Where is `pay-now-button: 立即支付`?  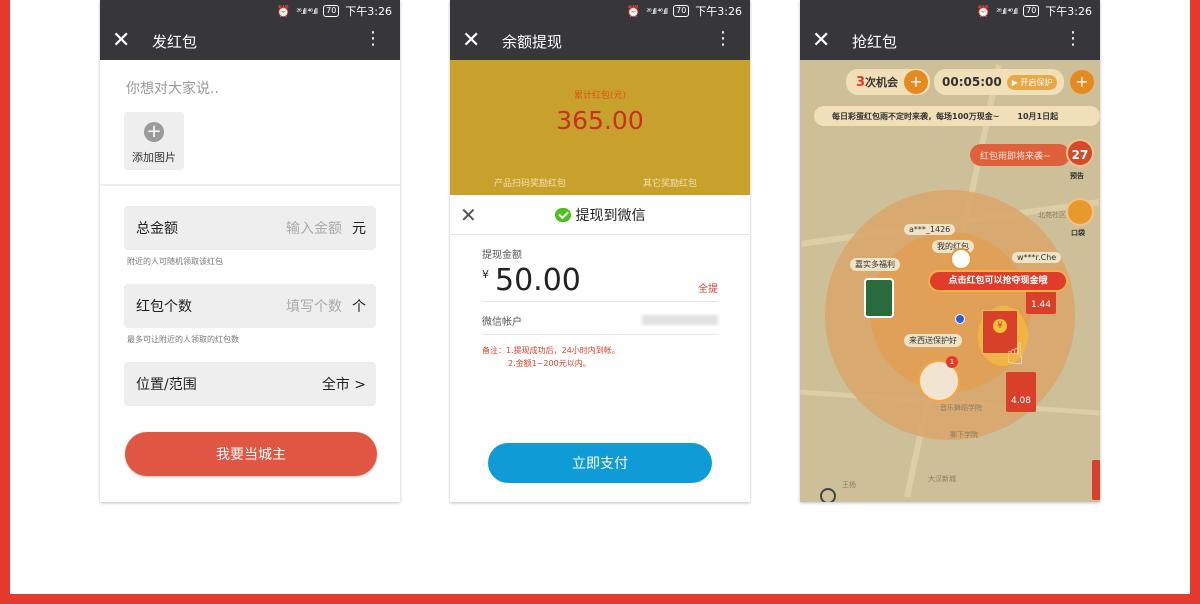 pay-now-button: 立即支付 is located at coordinates (600, 463).